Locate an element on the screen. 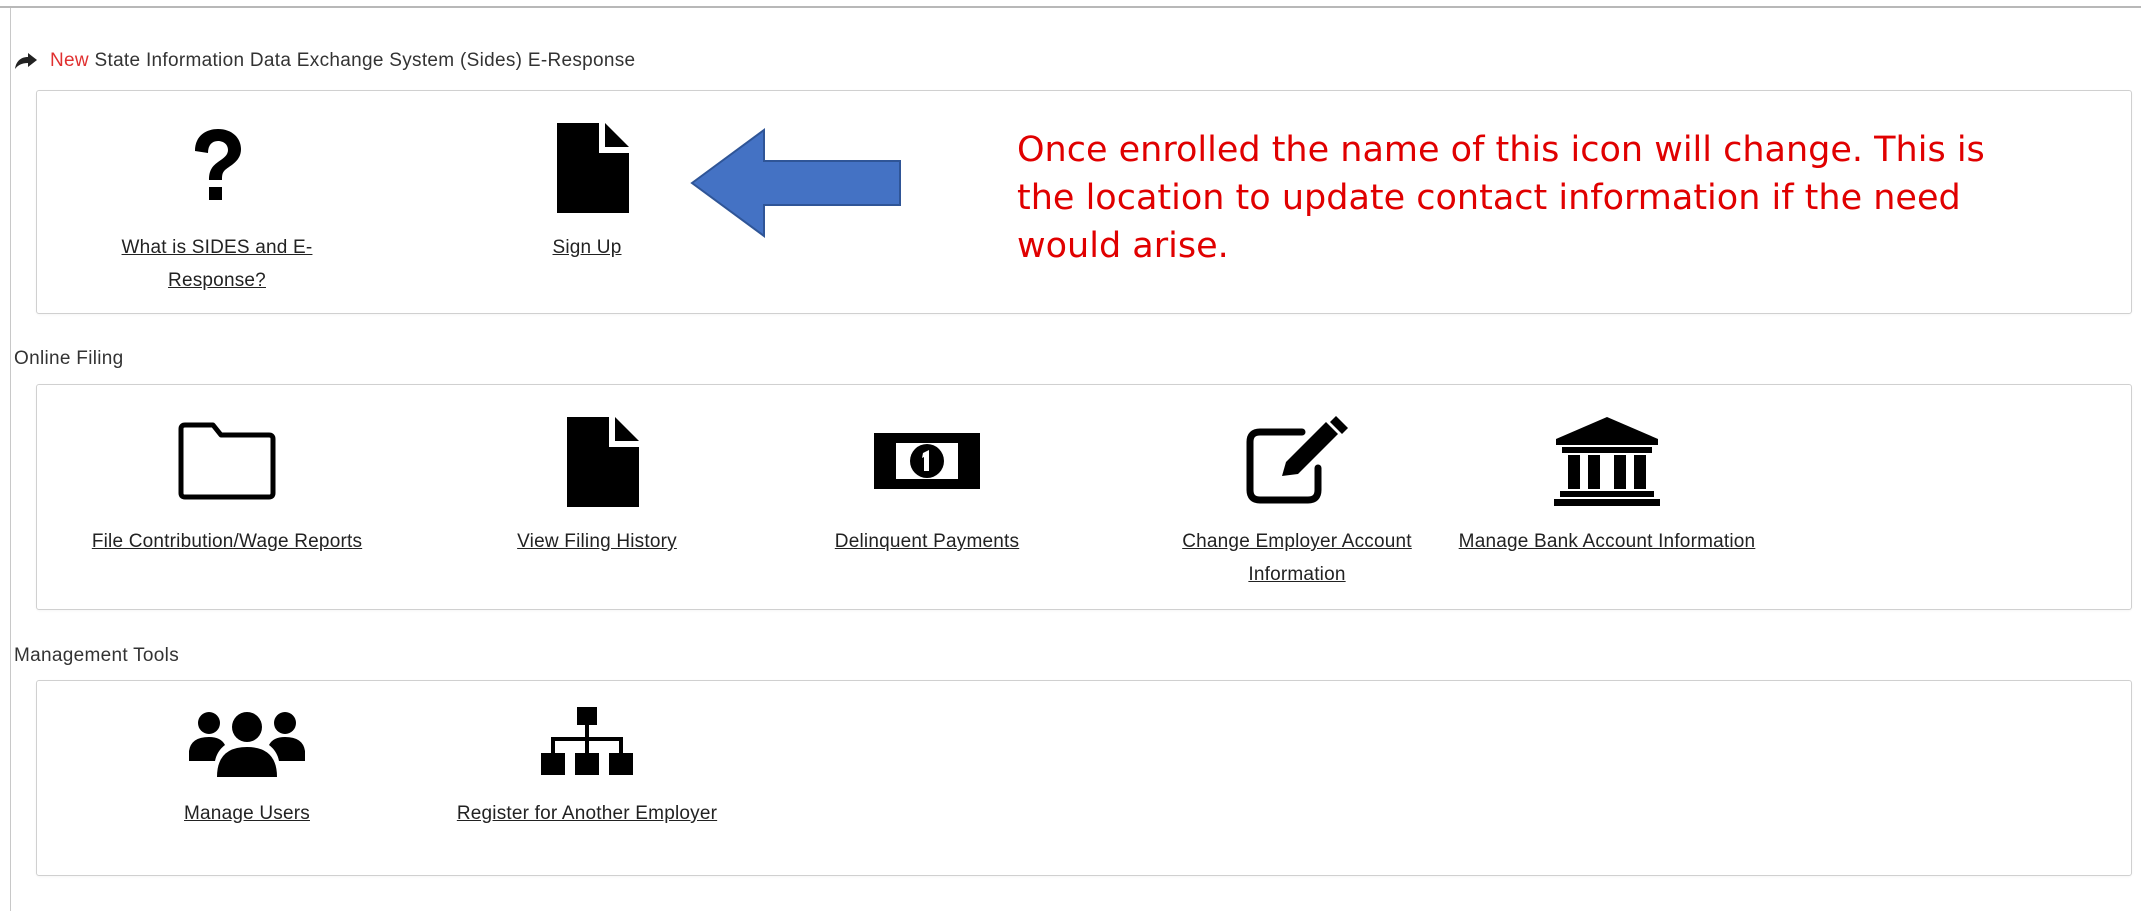 The height and width of the screenshot is (911, 2141). management-tools-title: Management Tools is located at coordinates (96, 655).